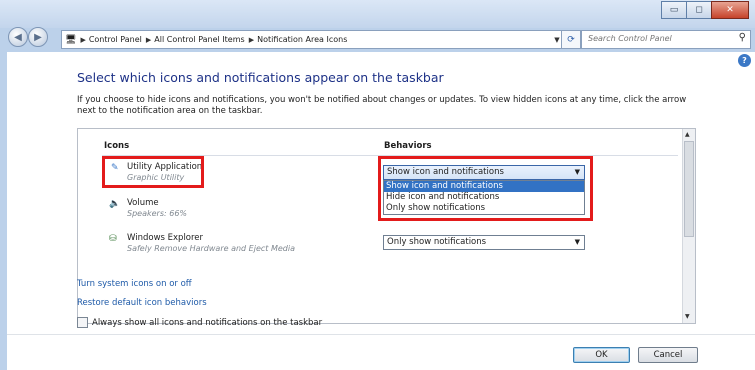 Image resolution: width=755 pixels, height=370 pixels. What do you see at coordinates (742, 37) in the screenshot?
I see `search-icon: ⚲` at bounding box center [742, 37].